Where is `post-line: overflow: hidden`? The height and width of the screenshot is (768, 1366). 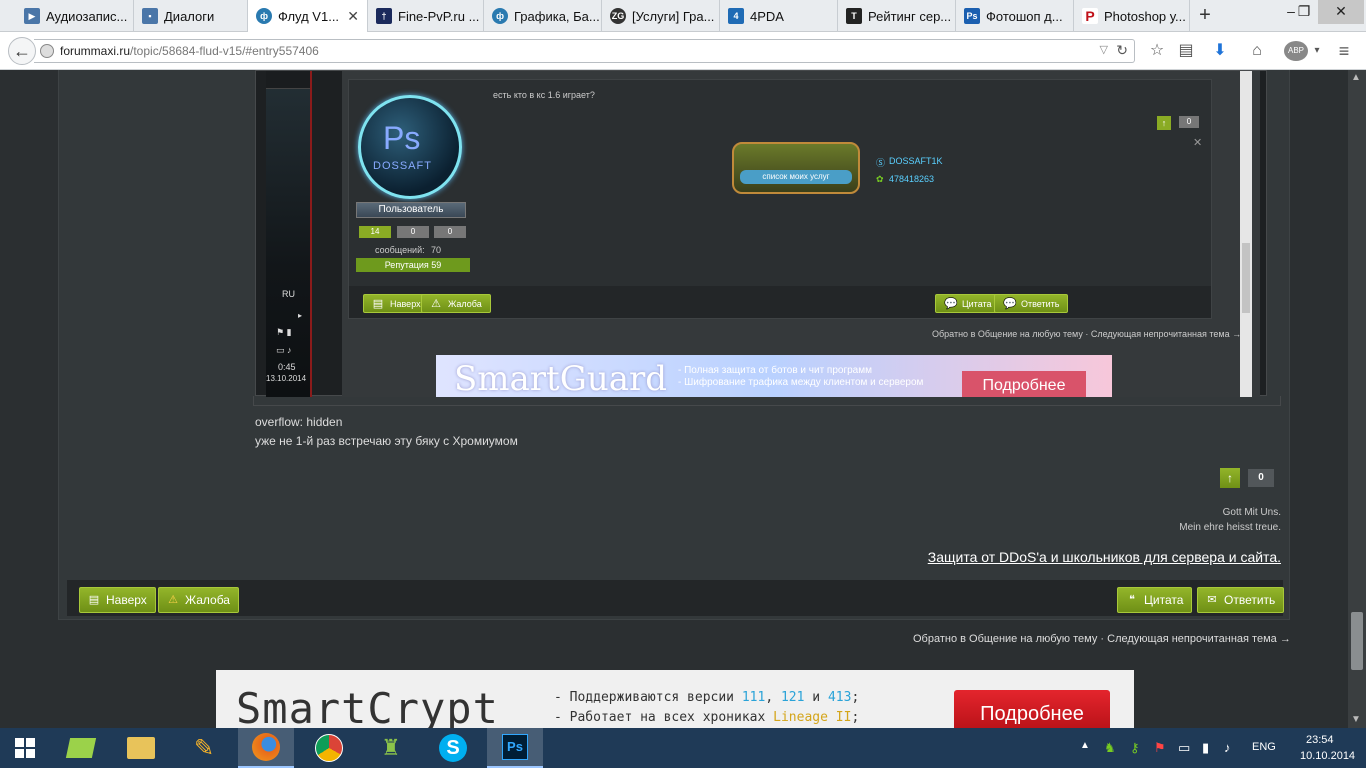 post-line: overflow: hidden is located at coordinates (299, 422).